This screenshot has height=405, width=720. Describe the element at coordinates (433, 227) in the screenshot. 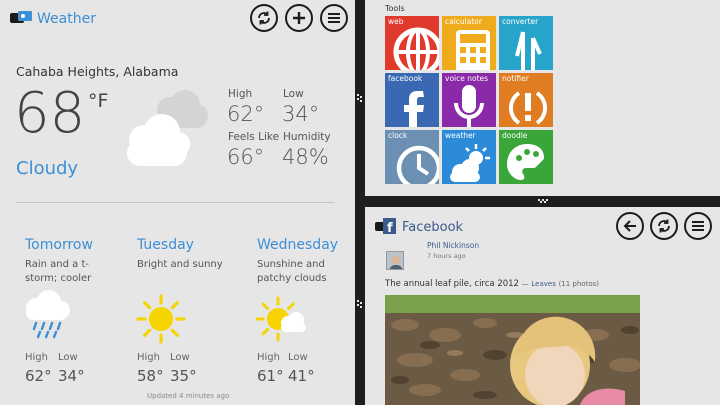

I see `facebook-app-title: Facebook` at that location.